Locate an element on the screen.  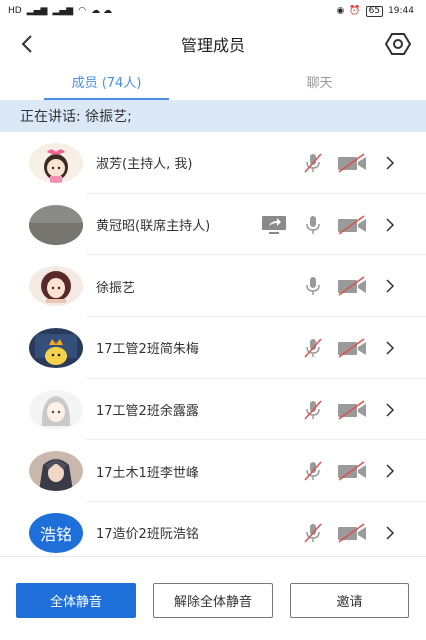
member-row: 17工管2班简朱梅 is located at coordinates (213, 348).